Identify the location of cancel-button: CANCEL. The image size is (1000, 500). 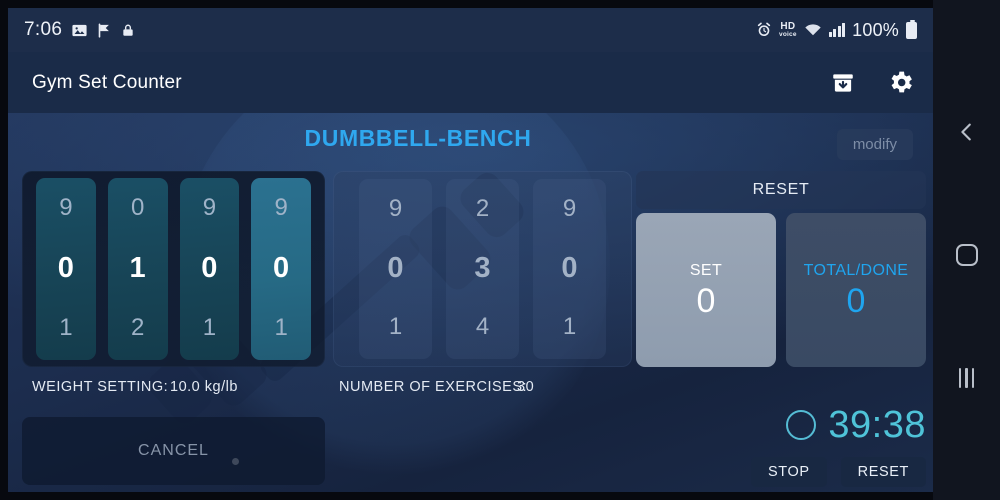
(173, 451).